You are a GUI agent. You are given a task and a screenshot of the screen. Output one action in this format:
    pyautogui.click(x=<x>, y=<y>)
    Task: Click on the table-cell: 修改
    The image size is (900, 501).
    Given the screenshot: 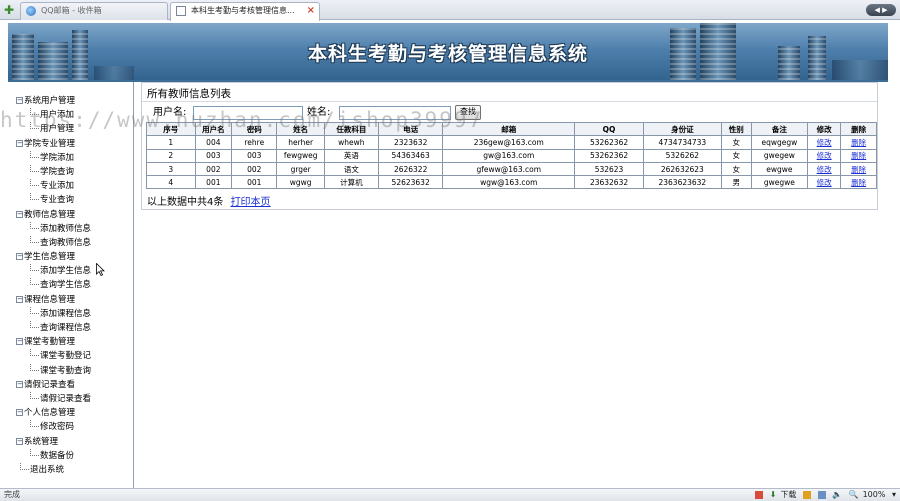 What is the action you would take?
    pyautogui.click(x=824, y=182)
    